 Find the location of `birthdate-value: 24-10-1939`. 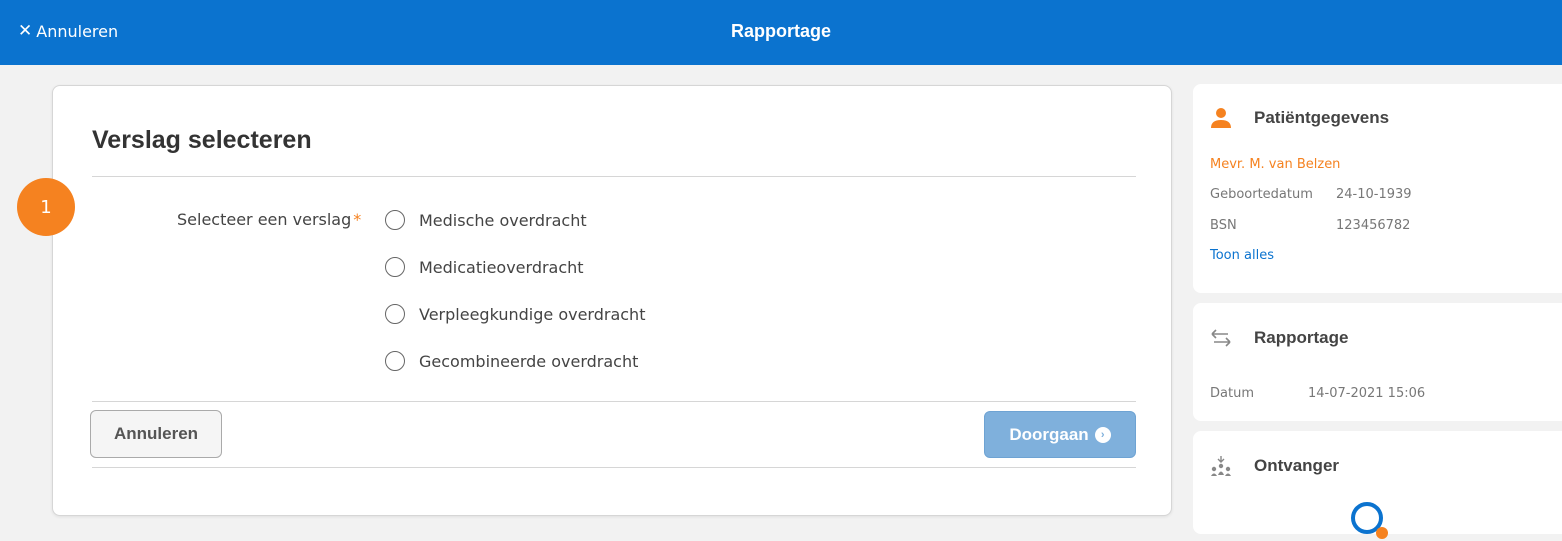

birthdate-value: 24-10-1939 is located at coordinates (1374, 194).